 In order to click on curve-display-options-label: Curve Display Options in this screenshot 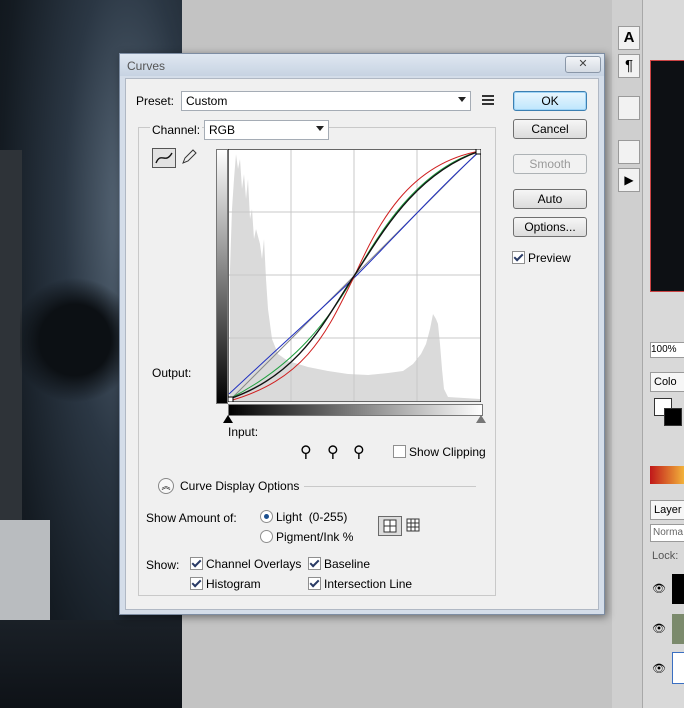, I will do `click(240, 486)`.